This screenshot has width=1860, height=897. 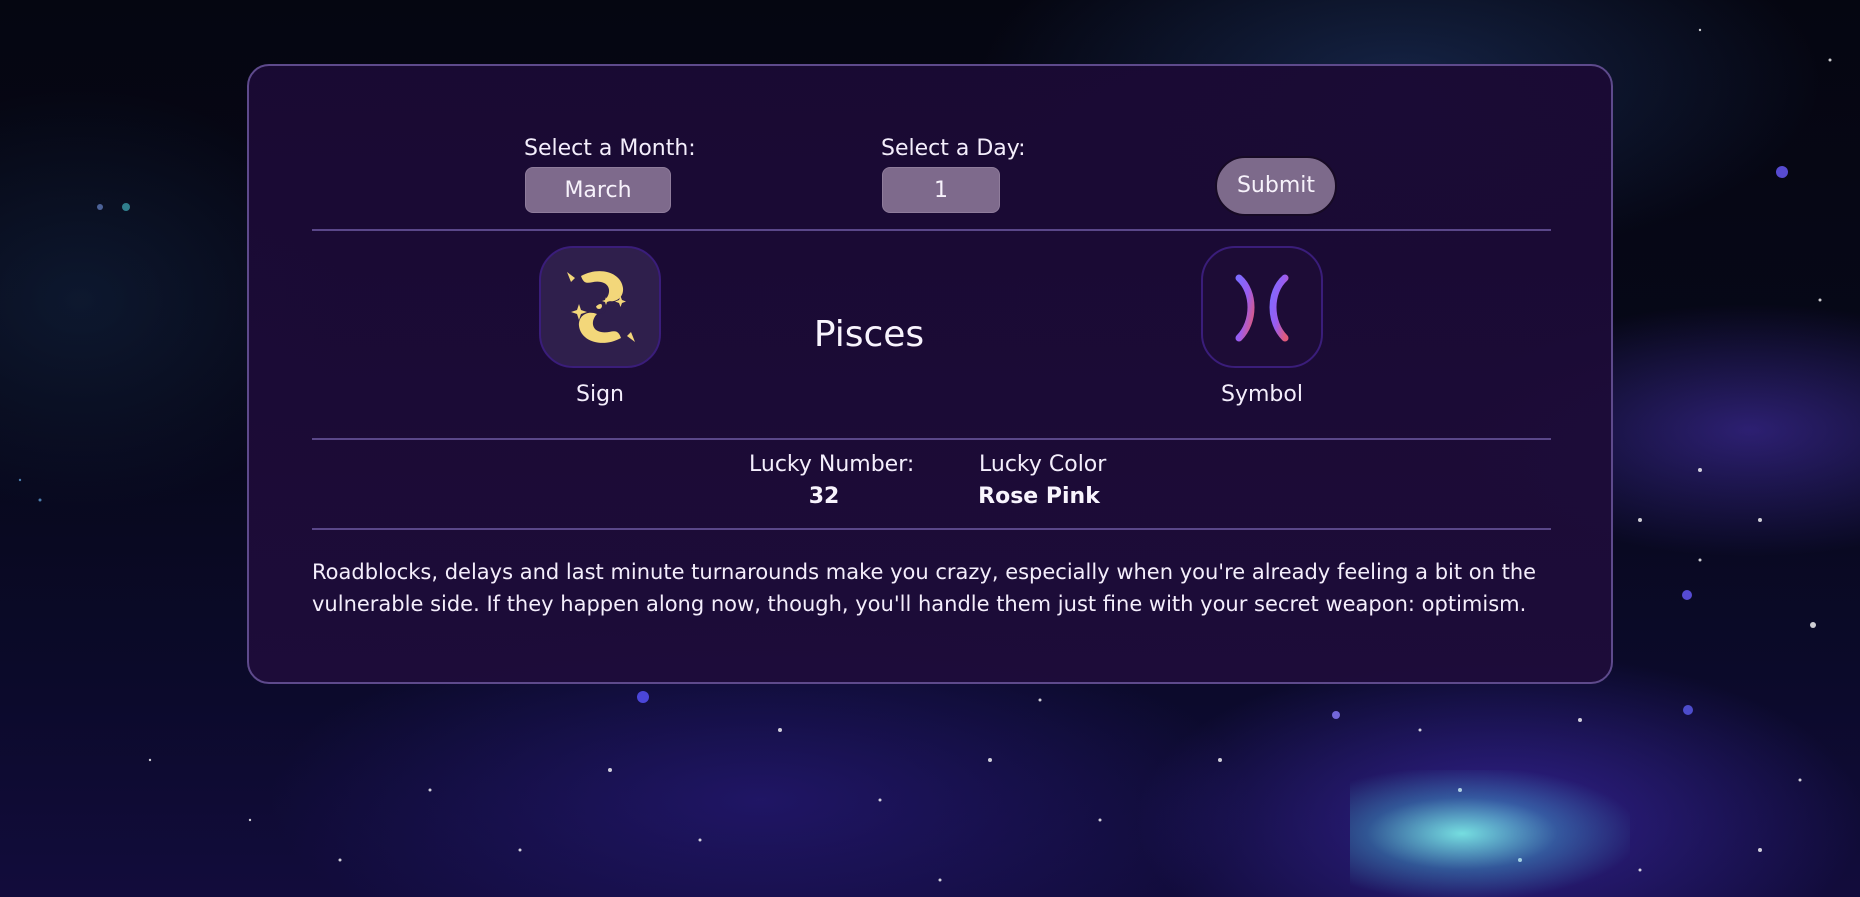 What do you see at coordinates (824, 496) in the screenshot?
I see `lucky-number-value: 32` at bounding box center [824, 496].